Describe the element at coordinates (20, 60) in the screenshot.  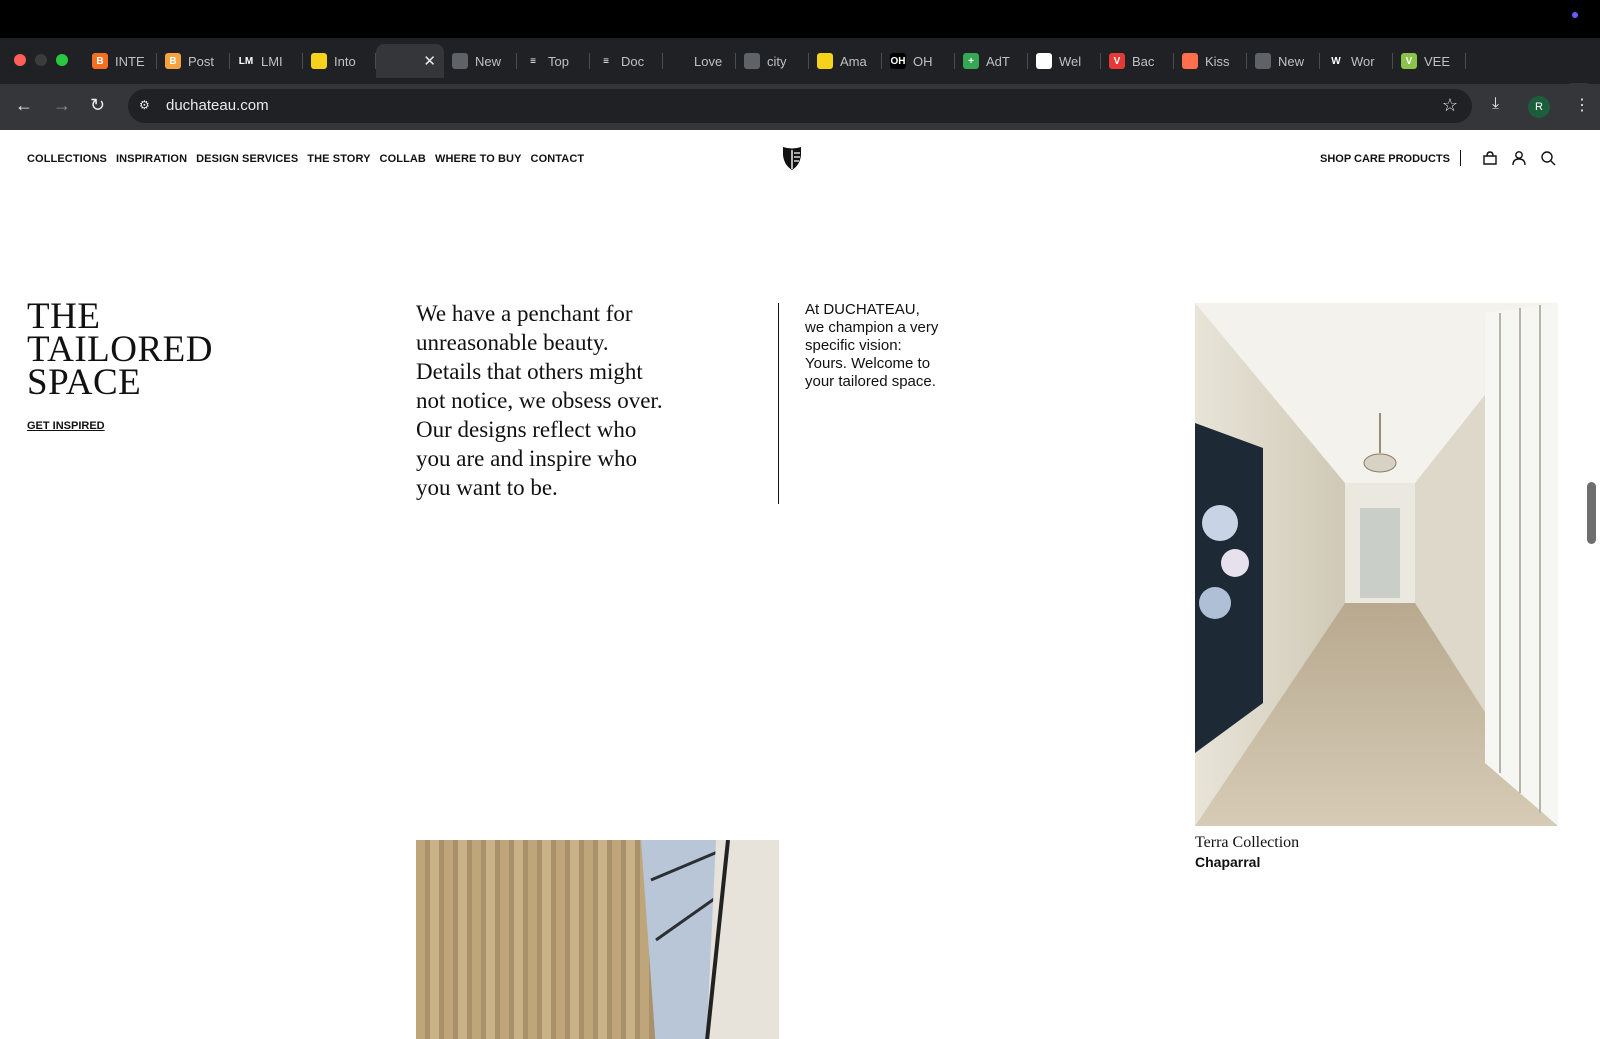
I see `window-close-button` at that location.